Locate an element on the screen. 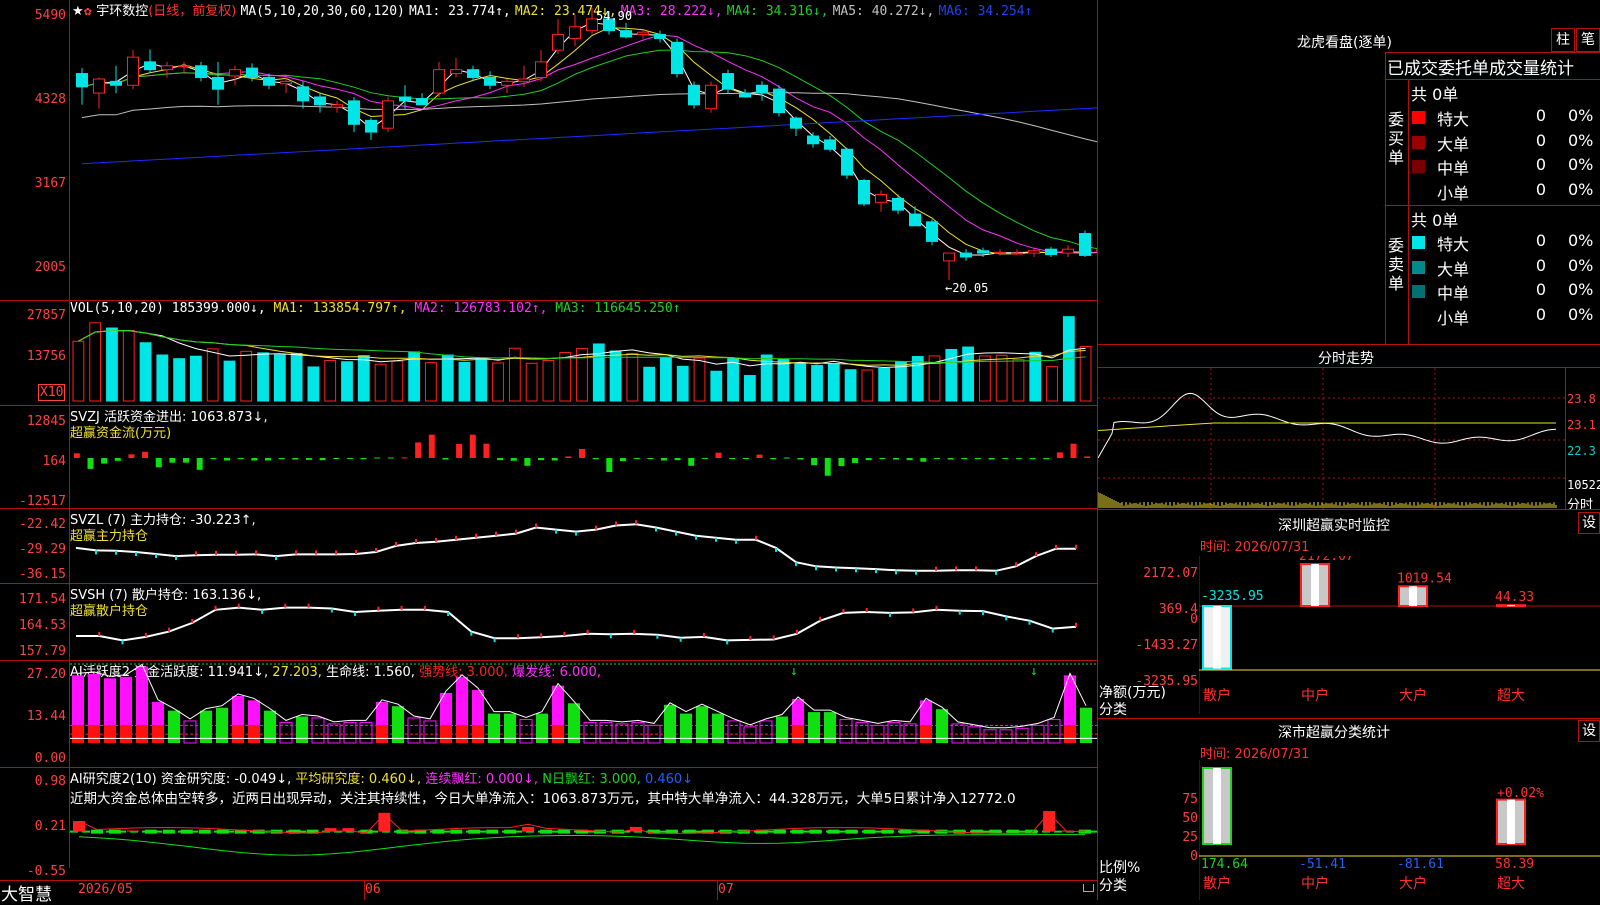  lock-icon is located at coordinates (1088, 888).